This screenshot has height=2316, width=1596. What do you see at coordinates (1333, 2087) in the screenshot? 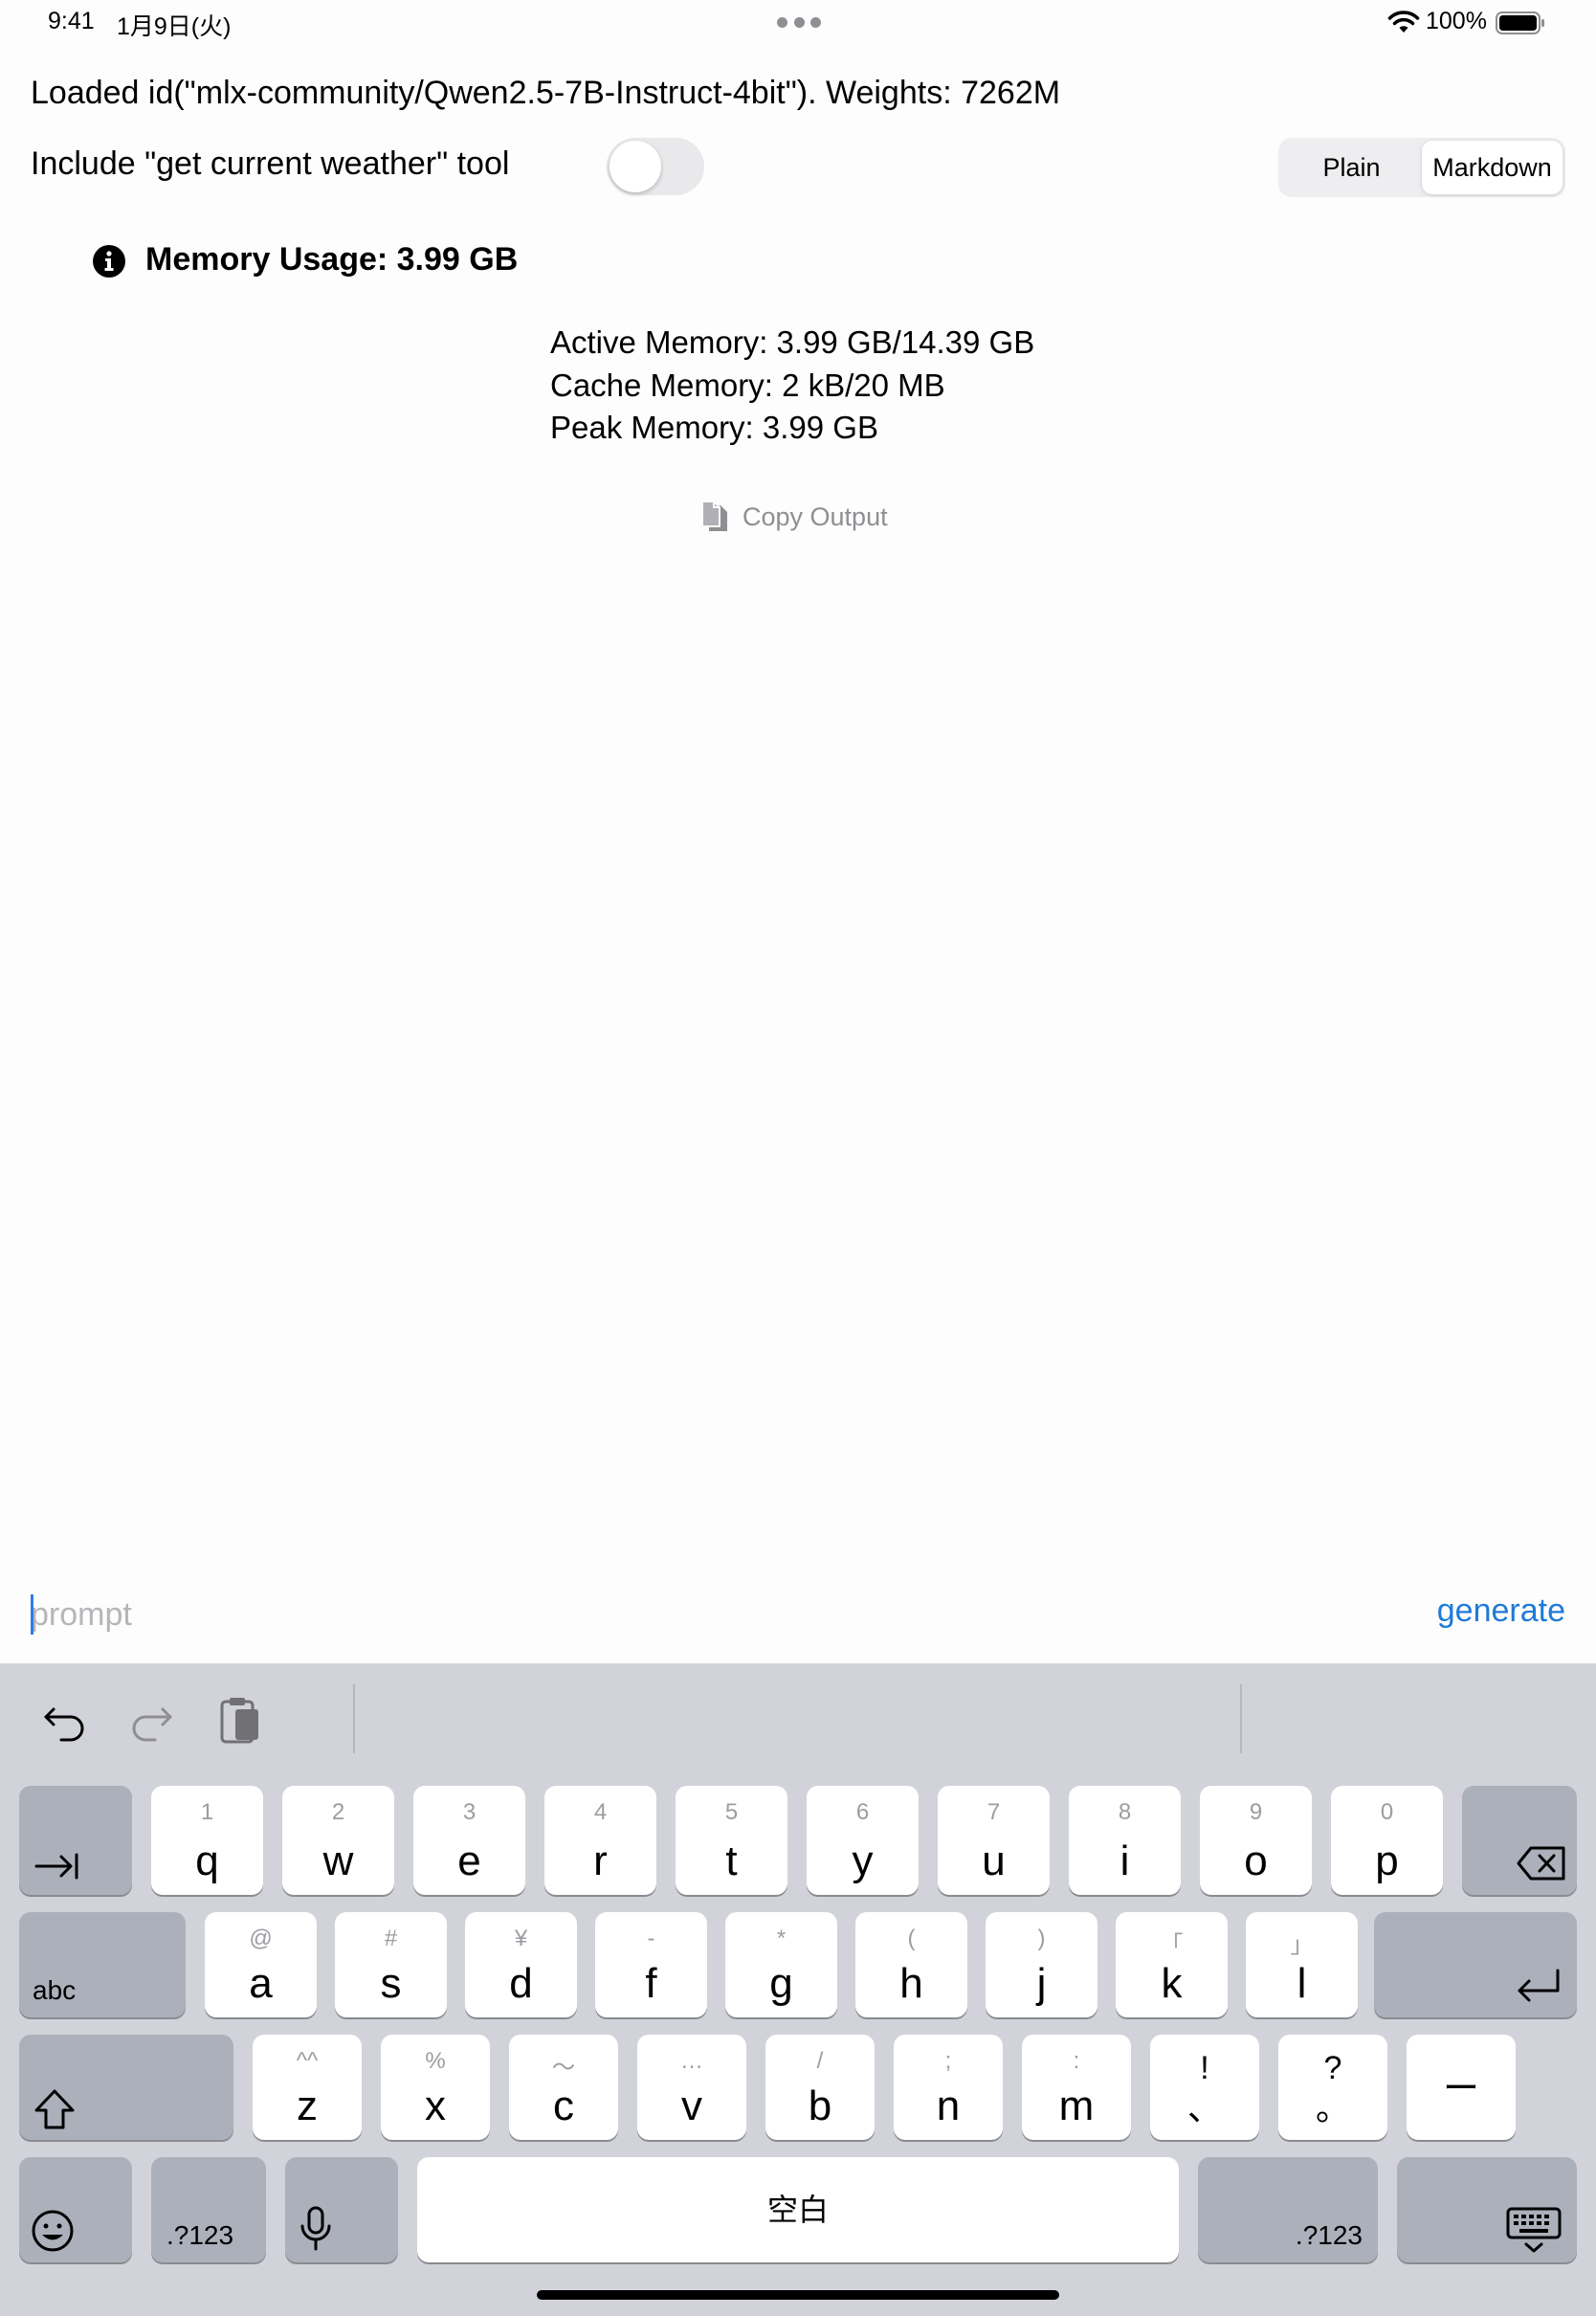
I see `key-period: ?。` at bounding box center [1333, 2087].